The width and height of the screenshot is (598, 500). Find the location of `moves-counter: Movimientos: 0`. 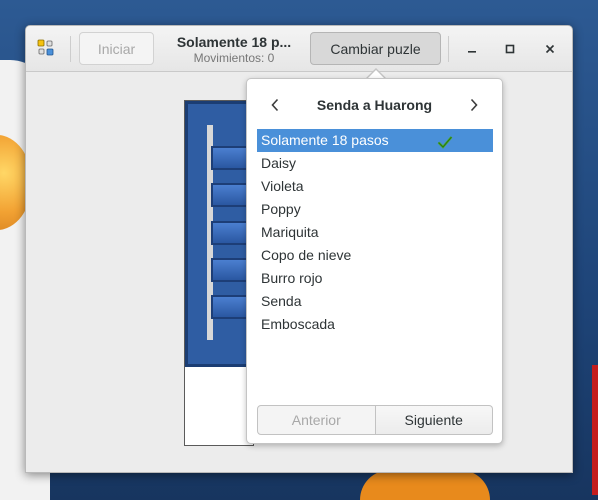

moves-counter: Movimientos: 0 is located at coordinates (234, 58).